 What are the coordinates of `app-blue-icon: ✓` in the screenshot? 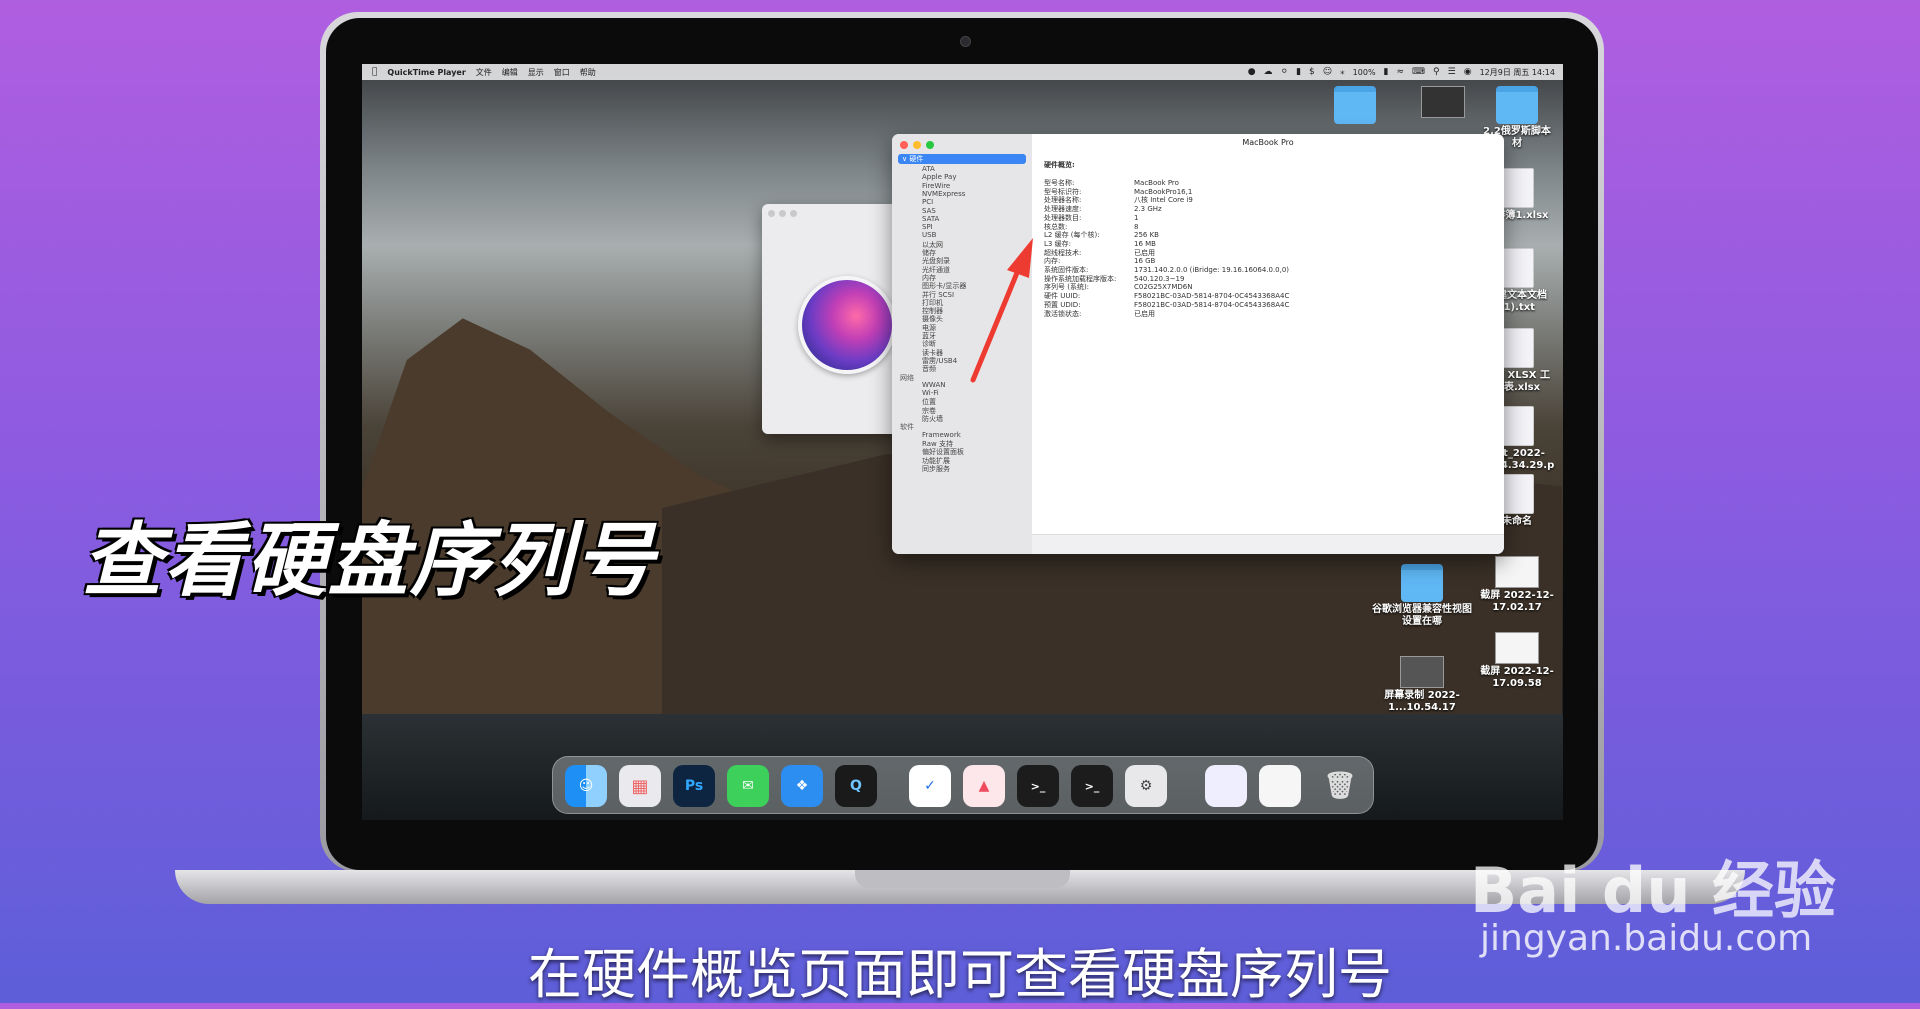 It's located at (930, 786).